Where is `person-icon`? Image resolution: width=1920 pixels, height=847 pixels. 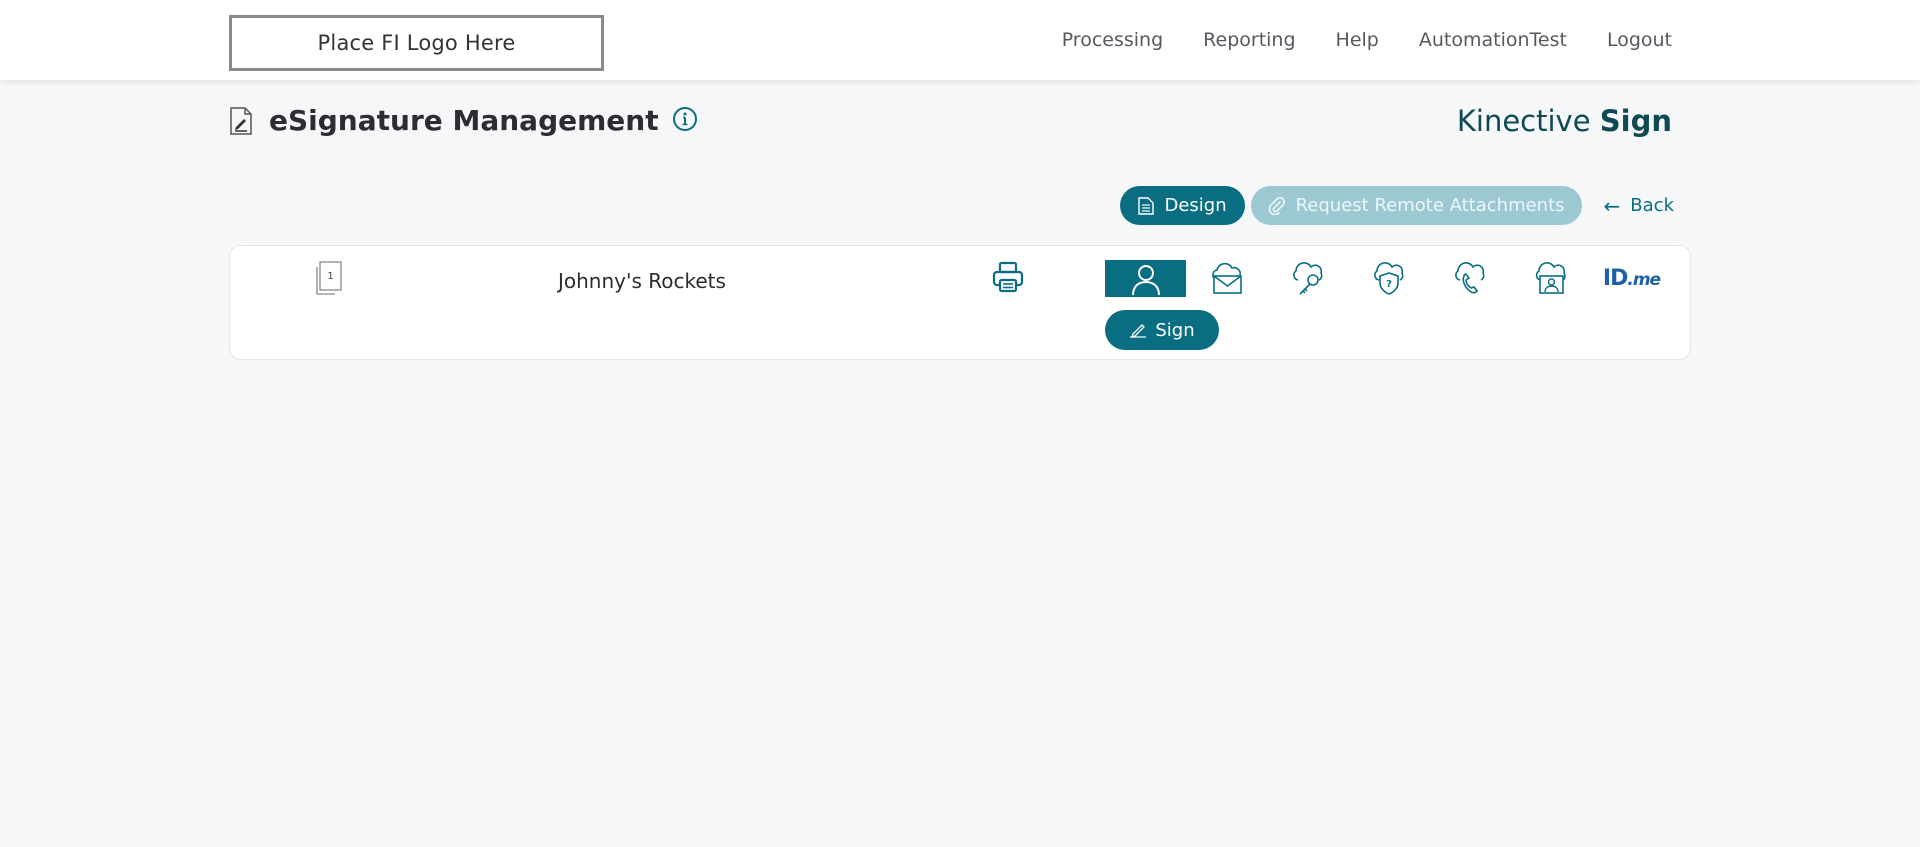 person-icon is located at coordinates (1145, 279).